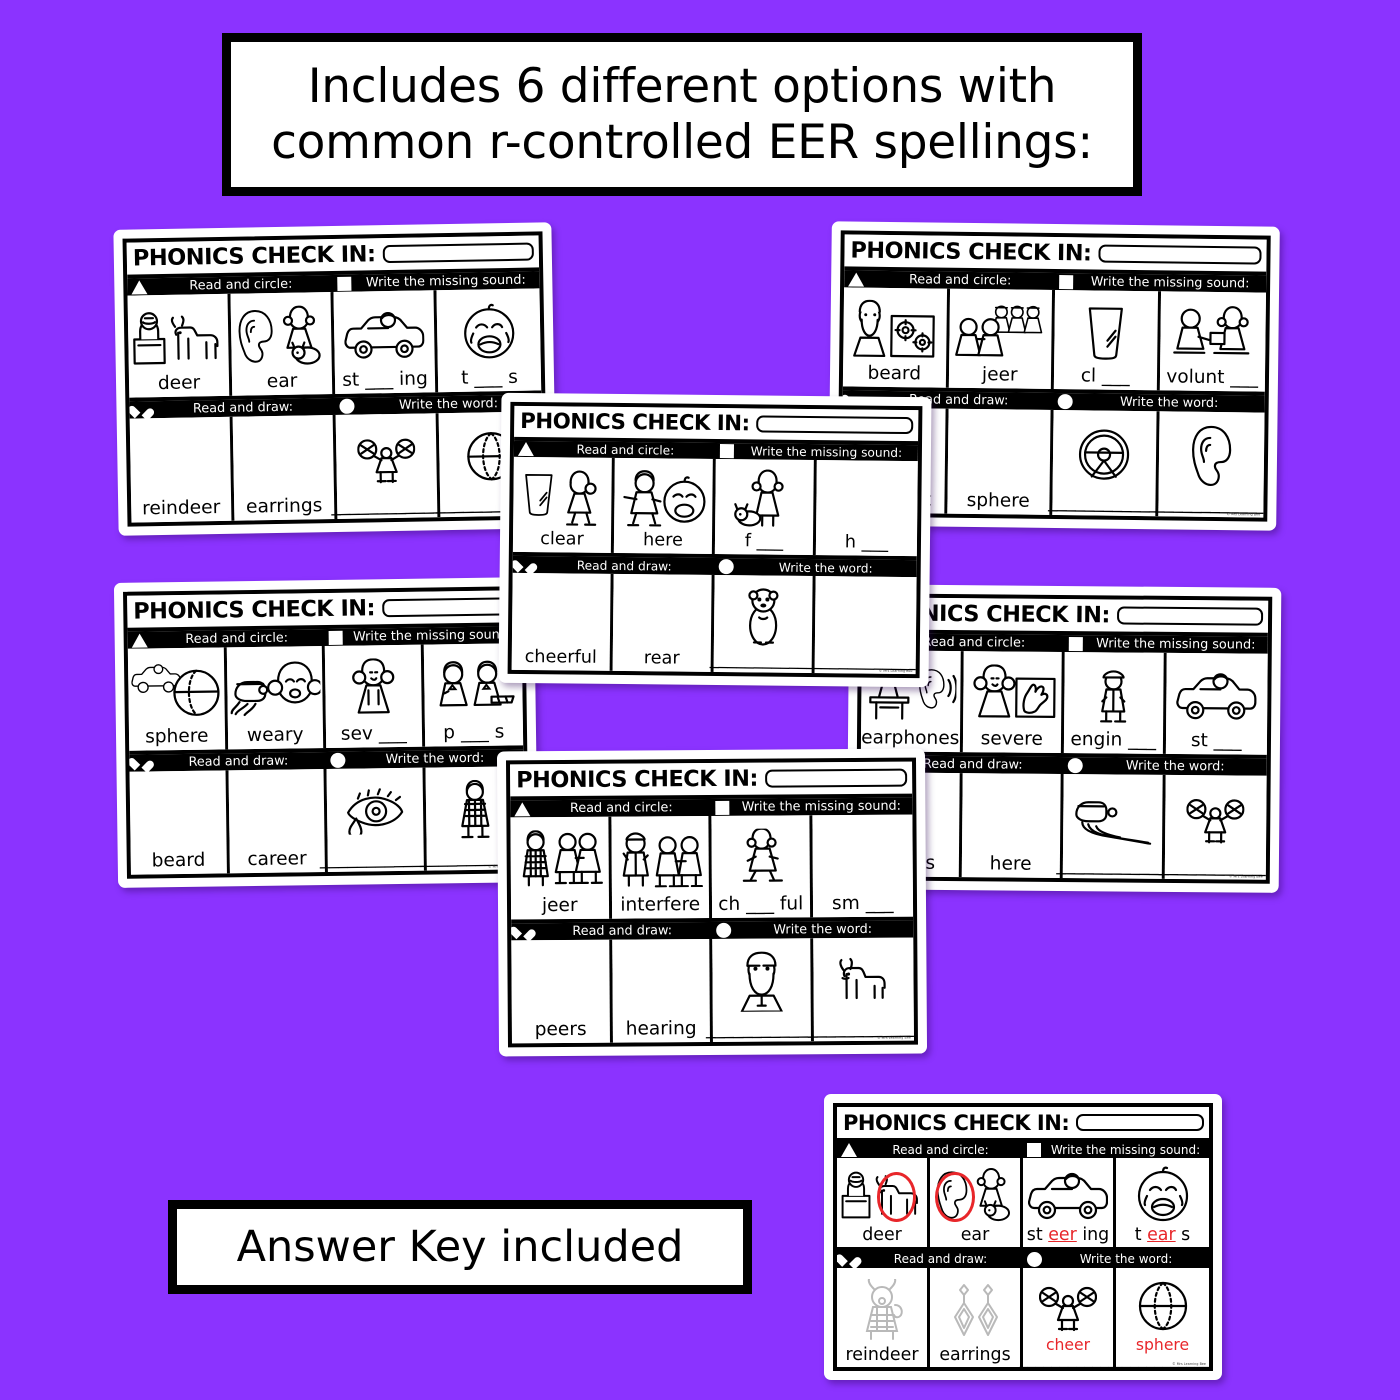  What do you see at coordinates (1062, 1234) in the screenshot?
I see `answer-text: eer` at bounding box center [1062, 1234].